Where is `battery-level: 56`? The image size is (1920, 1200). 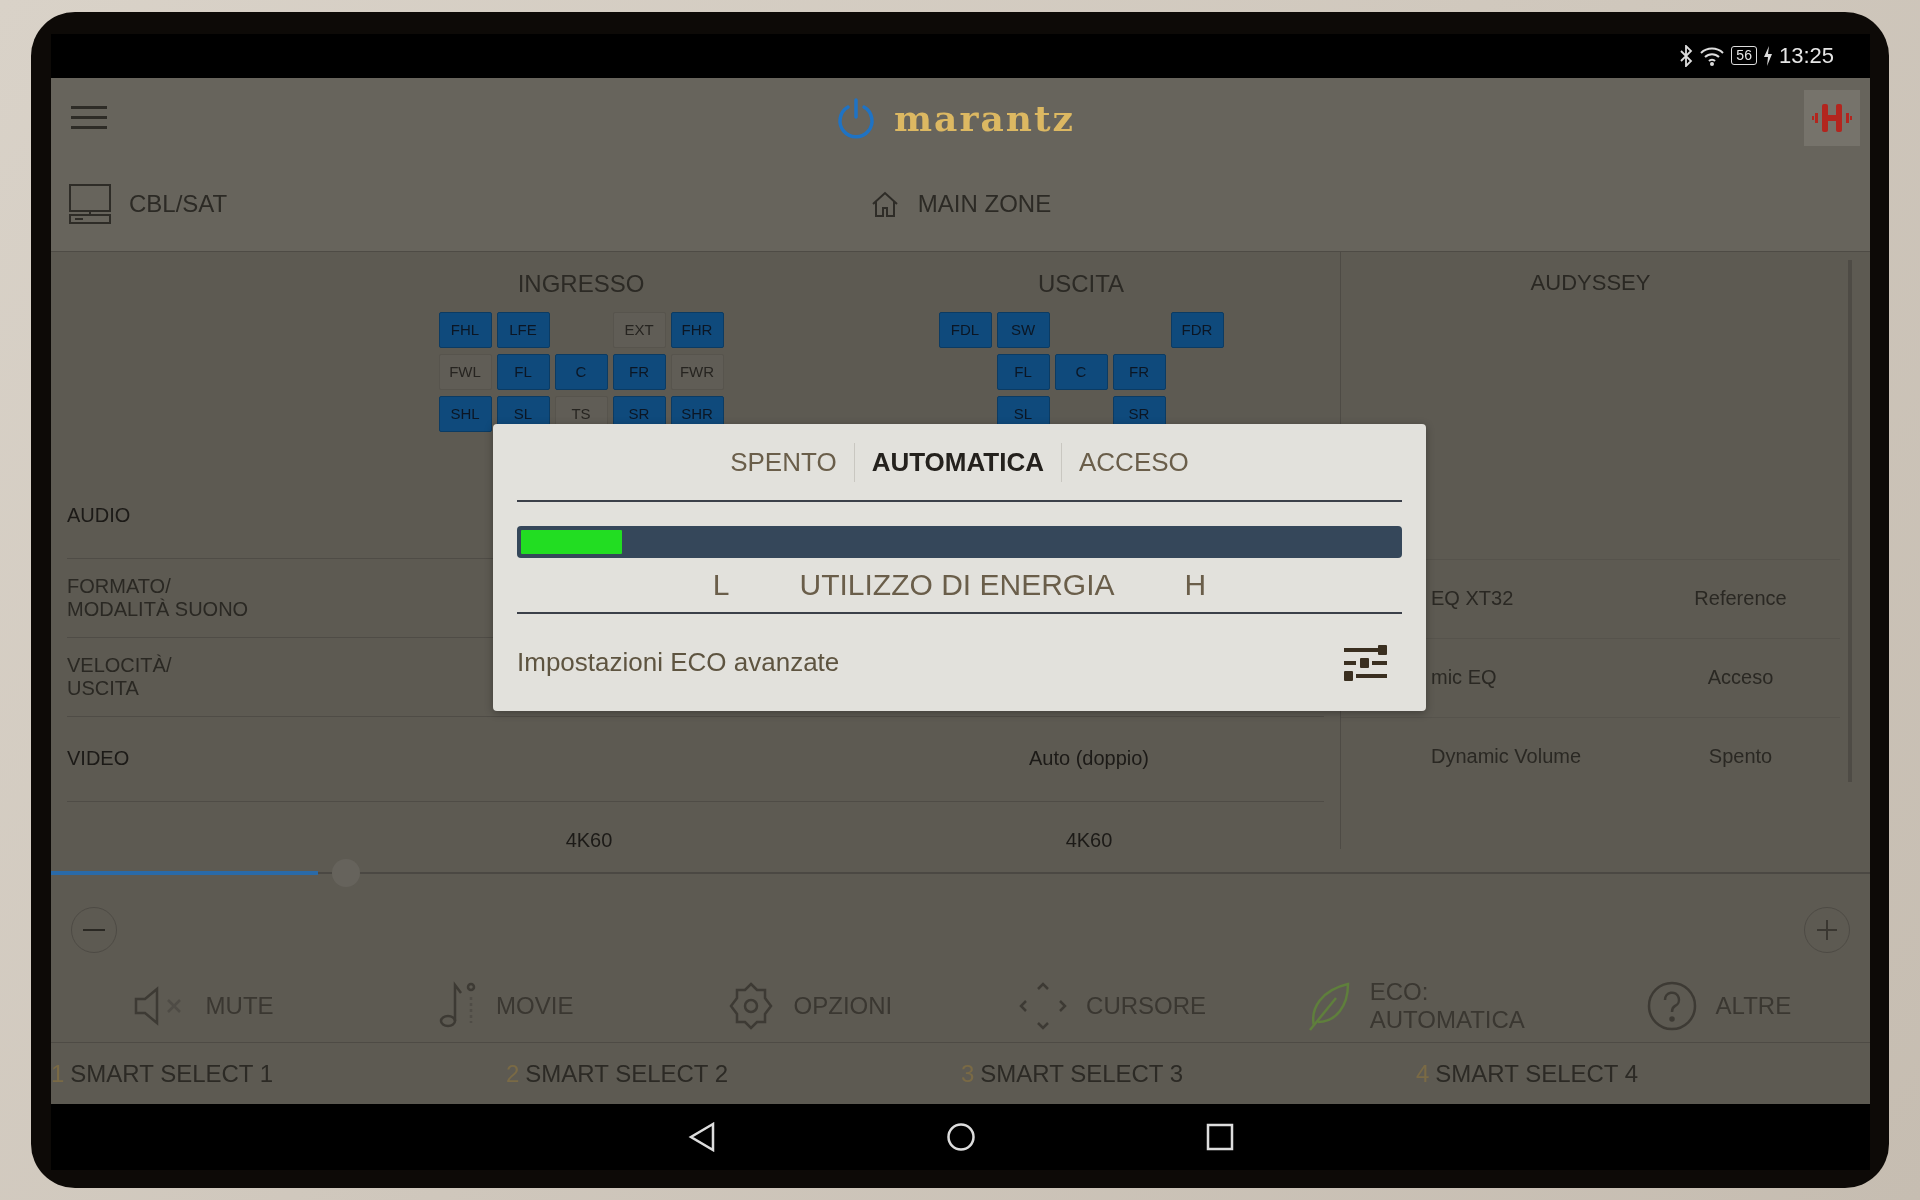
battery-level: 56 is located at coordinates (1744, 56).